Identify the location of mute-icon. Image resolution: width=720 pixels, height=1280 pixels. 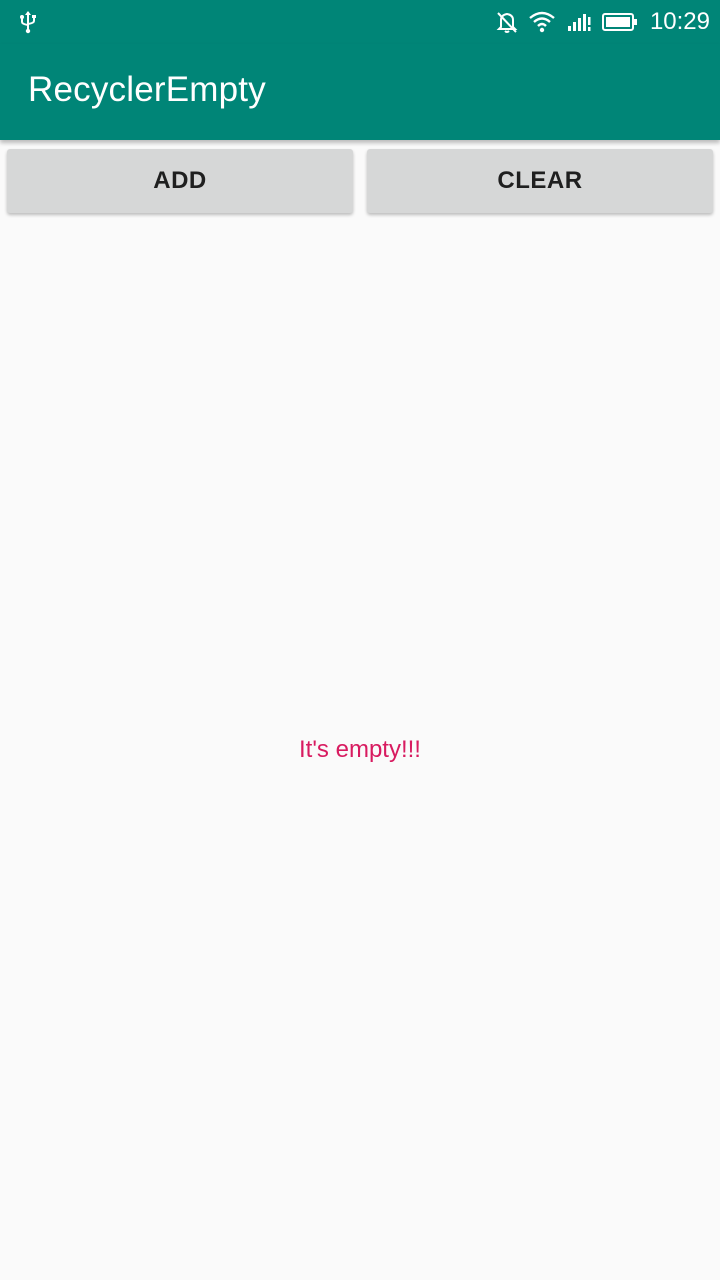
(507, 22).